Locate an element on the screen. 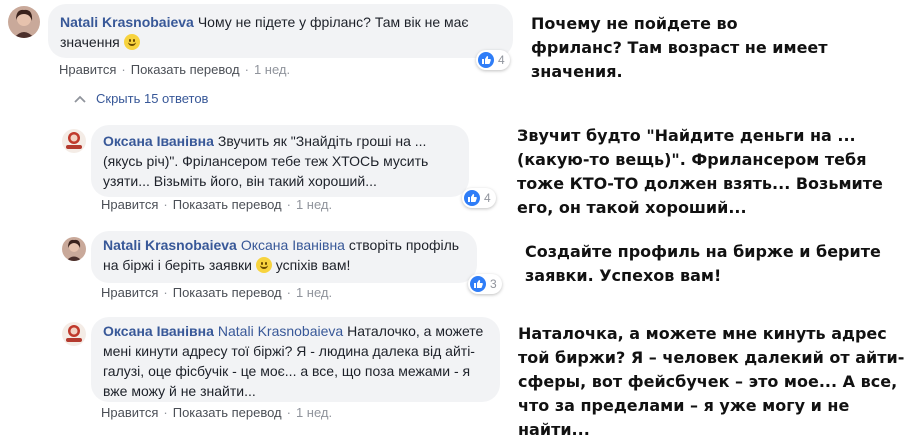  hide-replies-link: Скрыть 15 ответов is located at coordinates (141, 98).